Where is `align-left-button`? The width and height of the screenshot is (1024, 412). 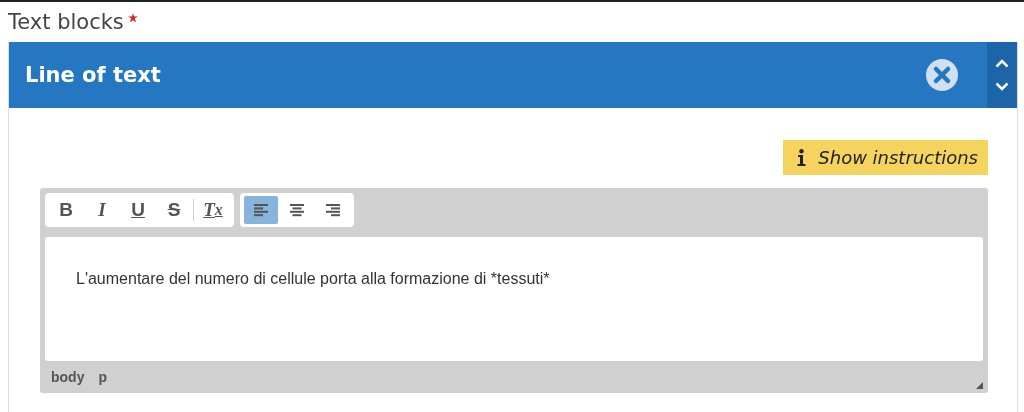
align-left-button is located at coordinates (261, 210).